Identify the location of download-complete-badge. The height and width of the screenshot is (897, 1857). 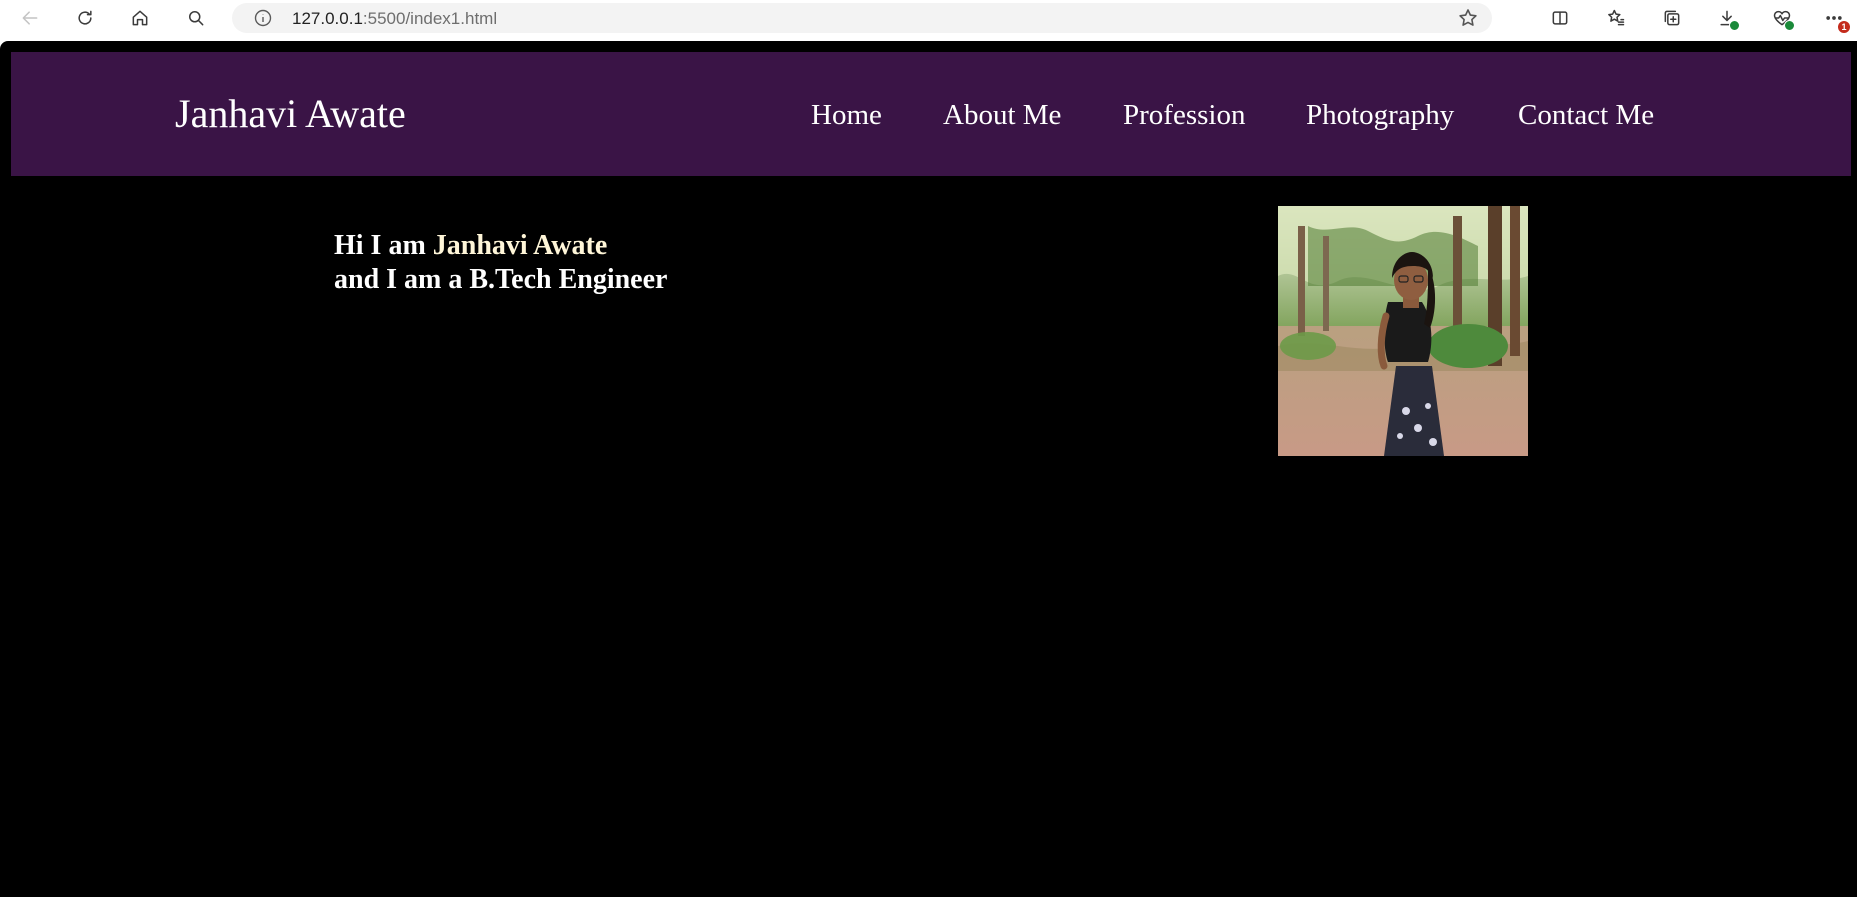
(1734, 25).